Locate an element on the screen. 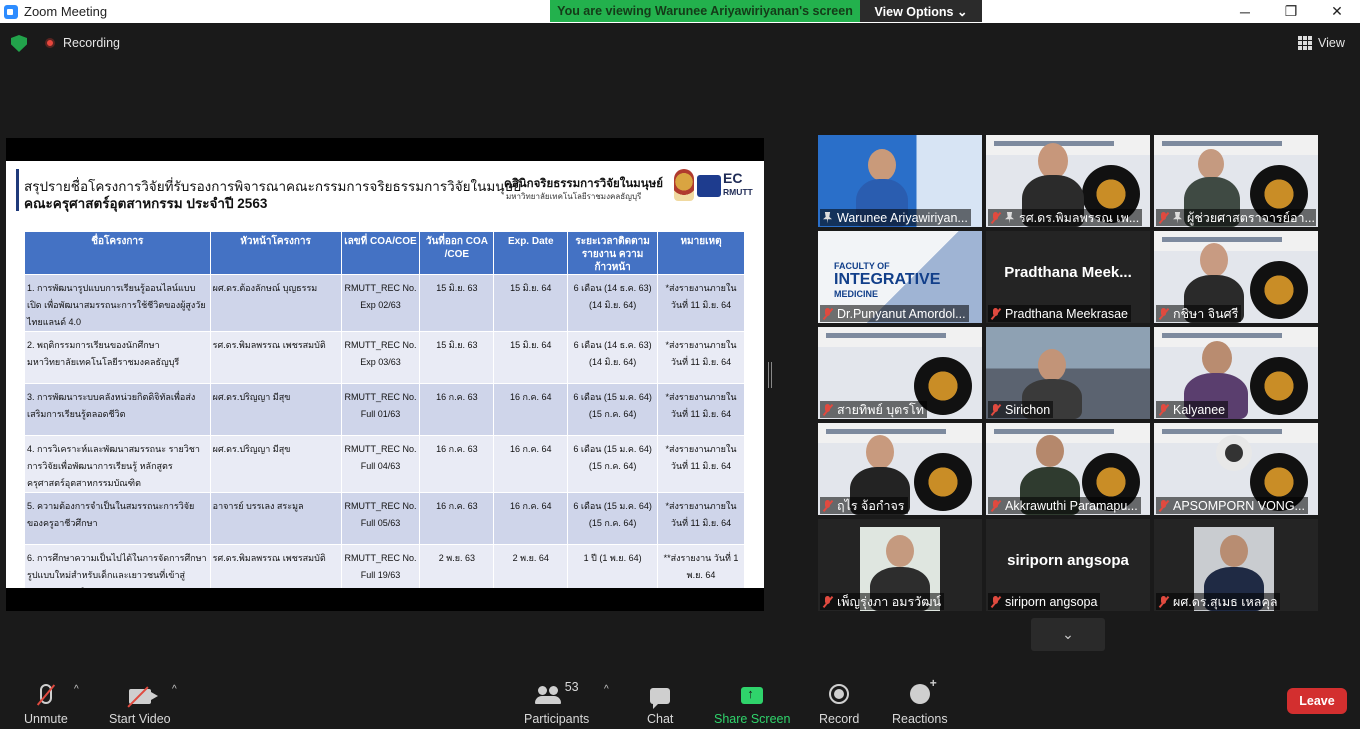 This screenshot has width=1360, height=729. view-label: View is located at coordinates (1331, 43).